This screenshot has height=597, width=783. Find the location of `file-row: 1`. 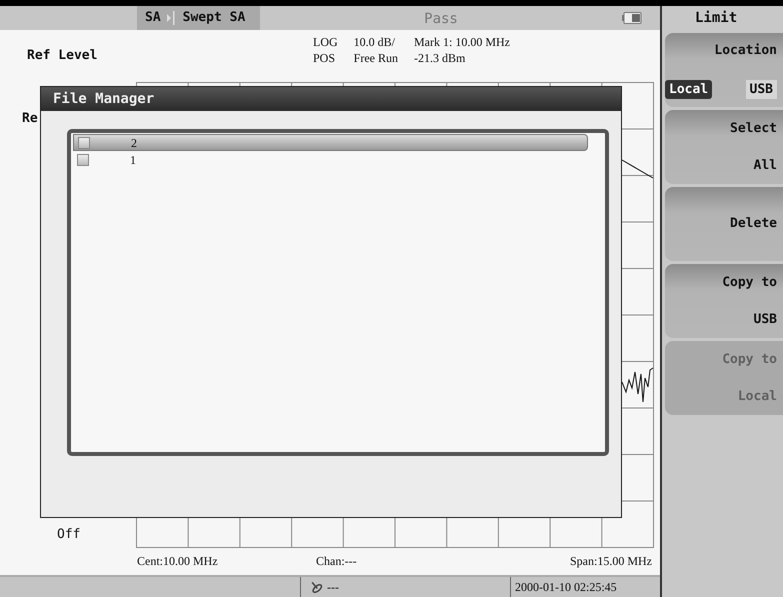

file-row: 1 is located at coordinates (330, 159).